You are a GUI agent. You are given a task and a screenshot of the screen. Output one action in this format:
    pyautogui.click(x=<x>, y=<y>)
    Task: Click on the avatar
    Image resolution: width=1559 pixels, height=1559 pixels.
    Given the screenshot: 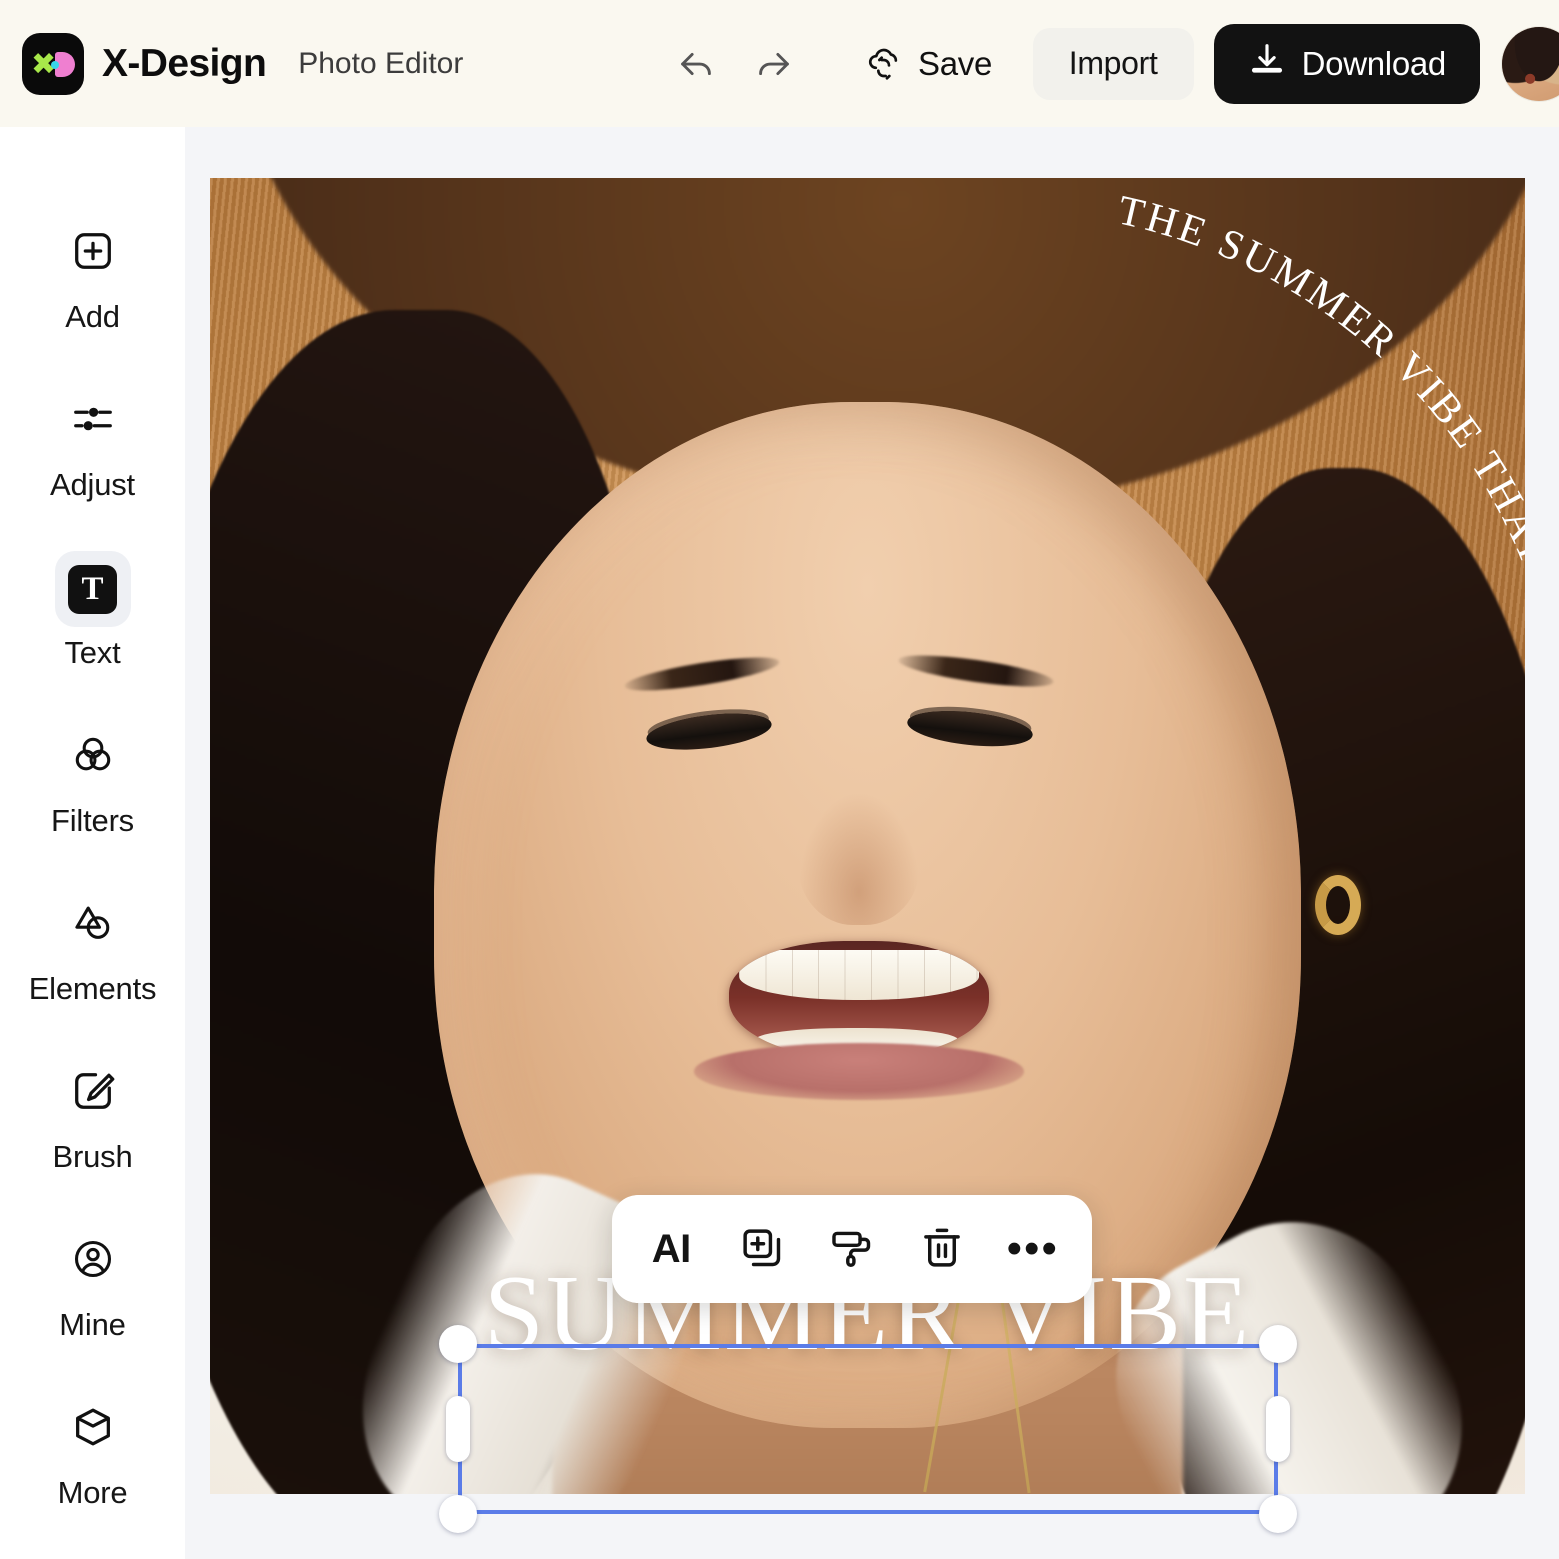 What is the action you would take?
    pyautogui.click(x=1530, y=63)
    